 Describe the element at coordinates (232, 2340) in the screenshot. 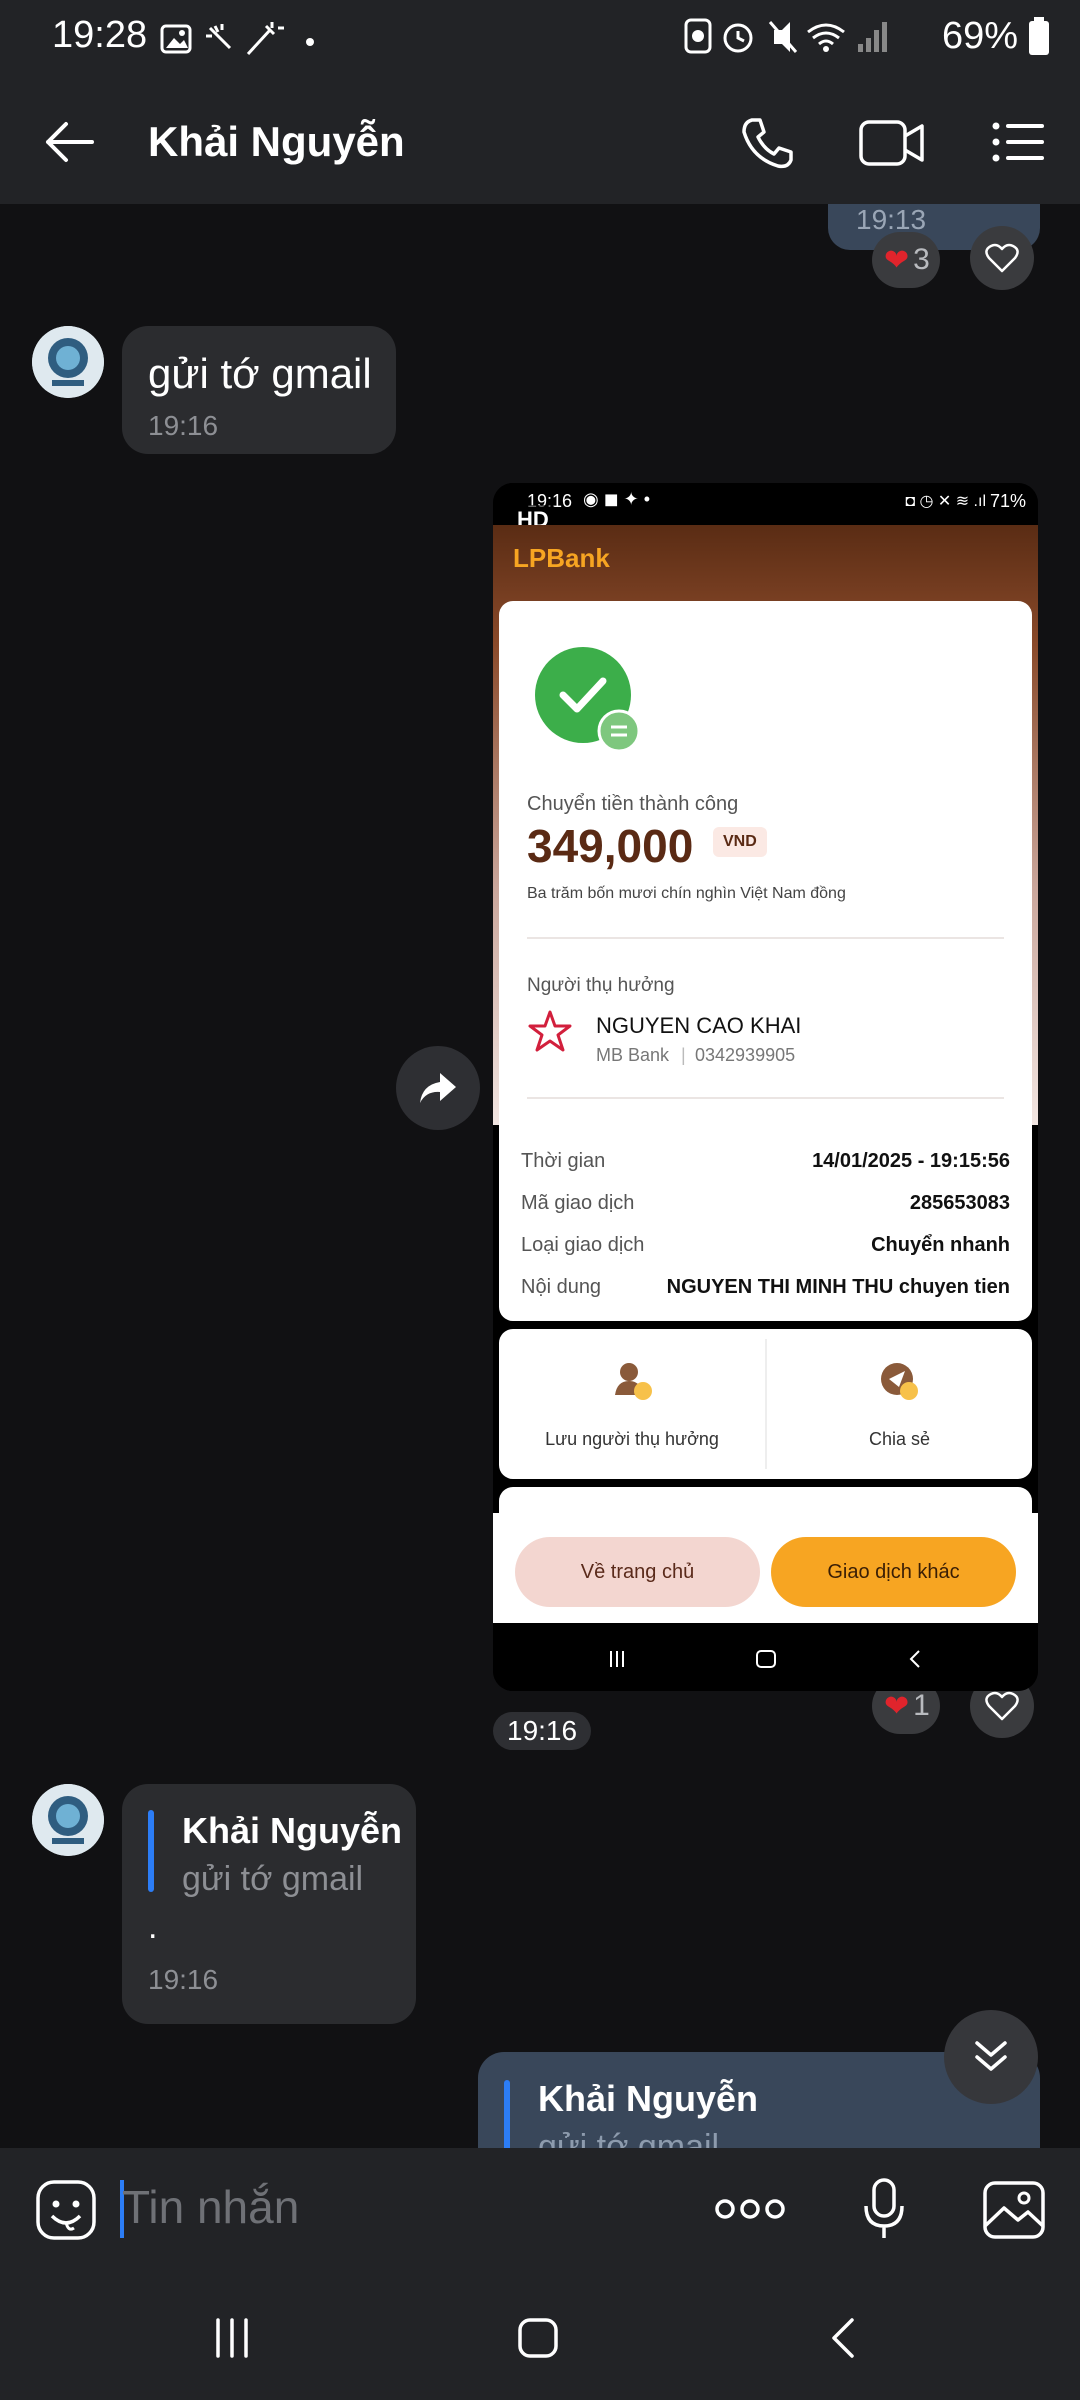

I see `recent-apps-icon` at that location.